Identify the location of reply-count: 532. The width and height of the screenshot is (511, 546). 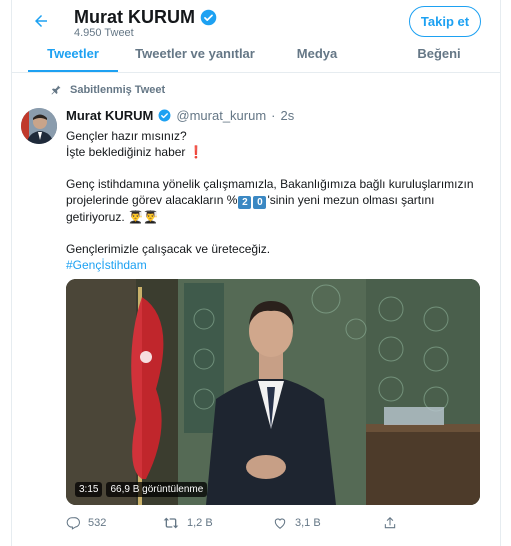
(97, 523).